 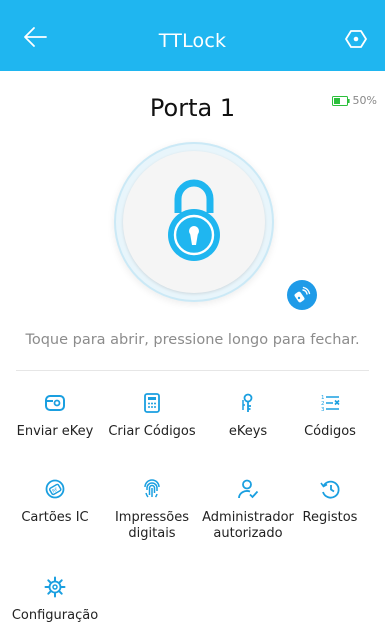 What do you see at coordinates (152, 416) in the screenshot?
I see `menu-item-create-codes: Criar Códigos` at bounding box center [152, 416].